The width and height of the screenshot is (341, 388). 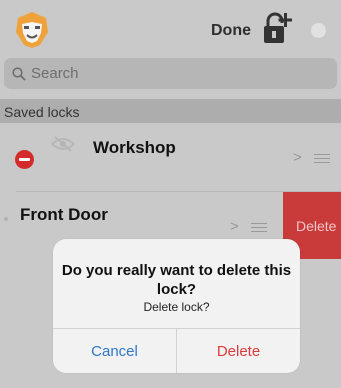 What do you see at coordinates (19, 73) in the screenshot?
I see `search-icon` at bounding box center [19, 73].